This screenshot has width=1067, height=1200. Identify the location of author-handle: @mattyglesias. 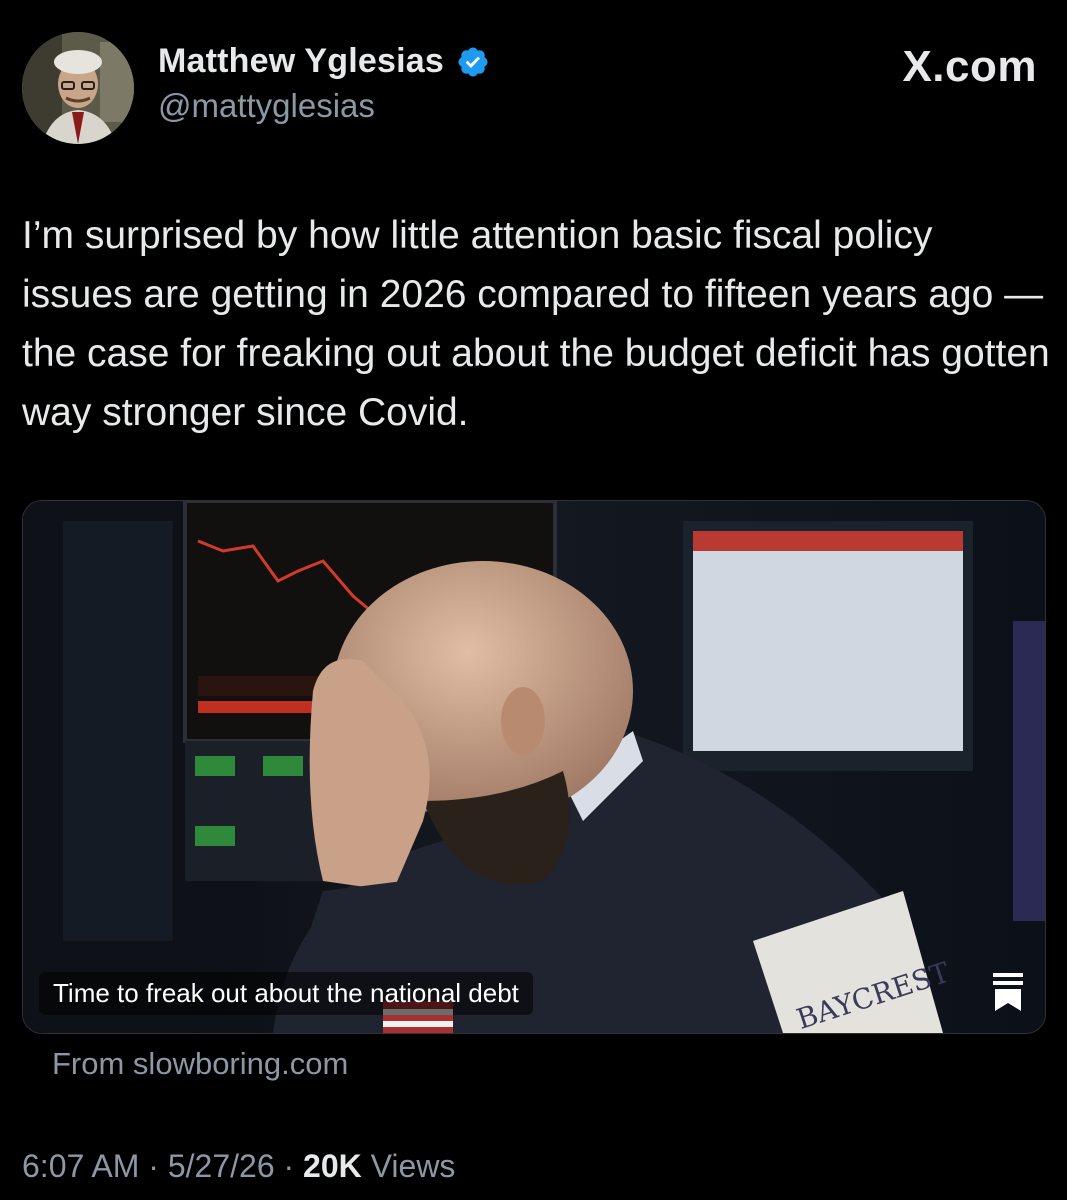
(324, 106).